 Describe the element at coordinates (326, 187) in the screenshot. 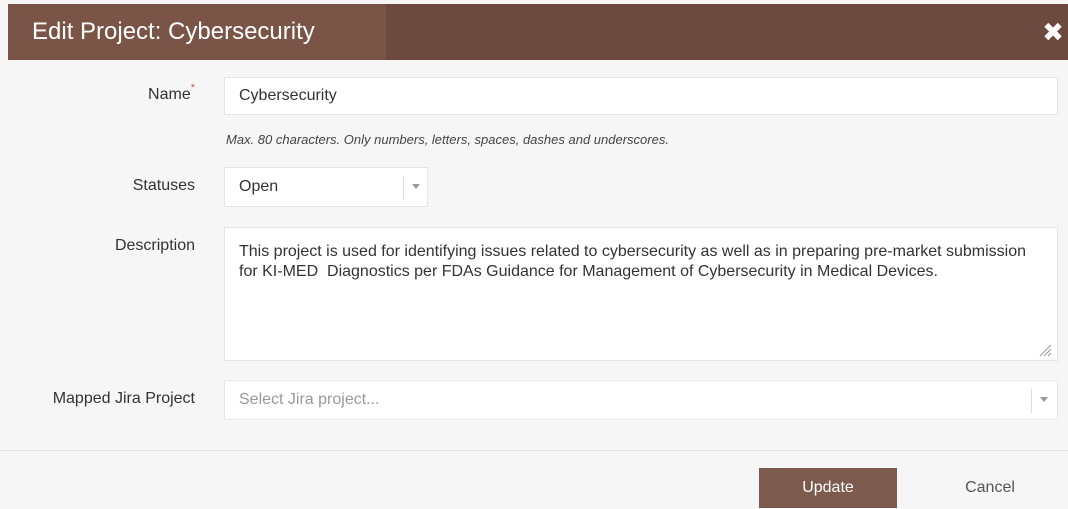

I see `statuses-select: Open` at that location.